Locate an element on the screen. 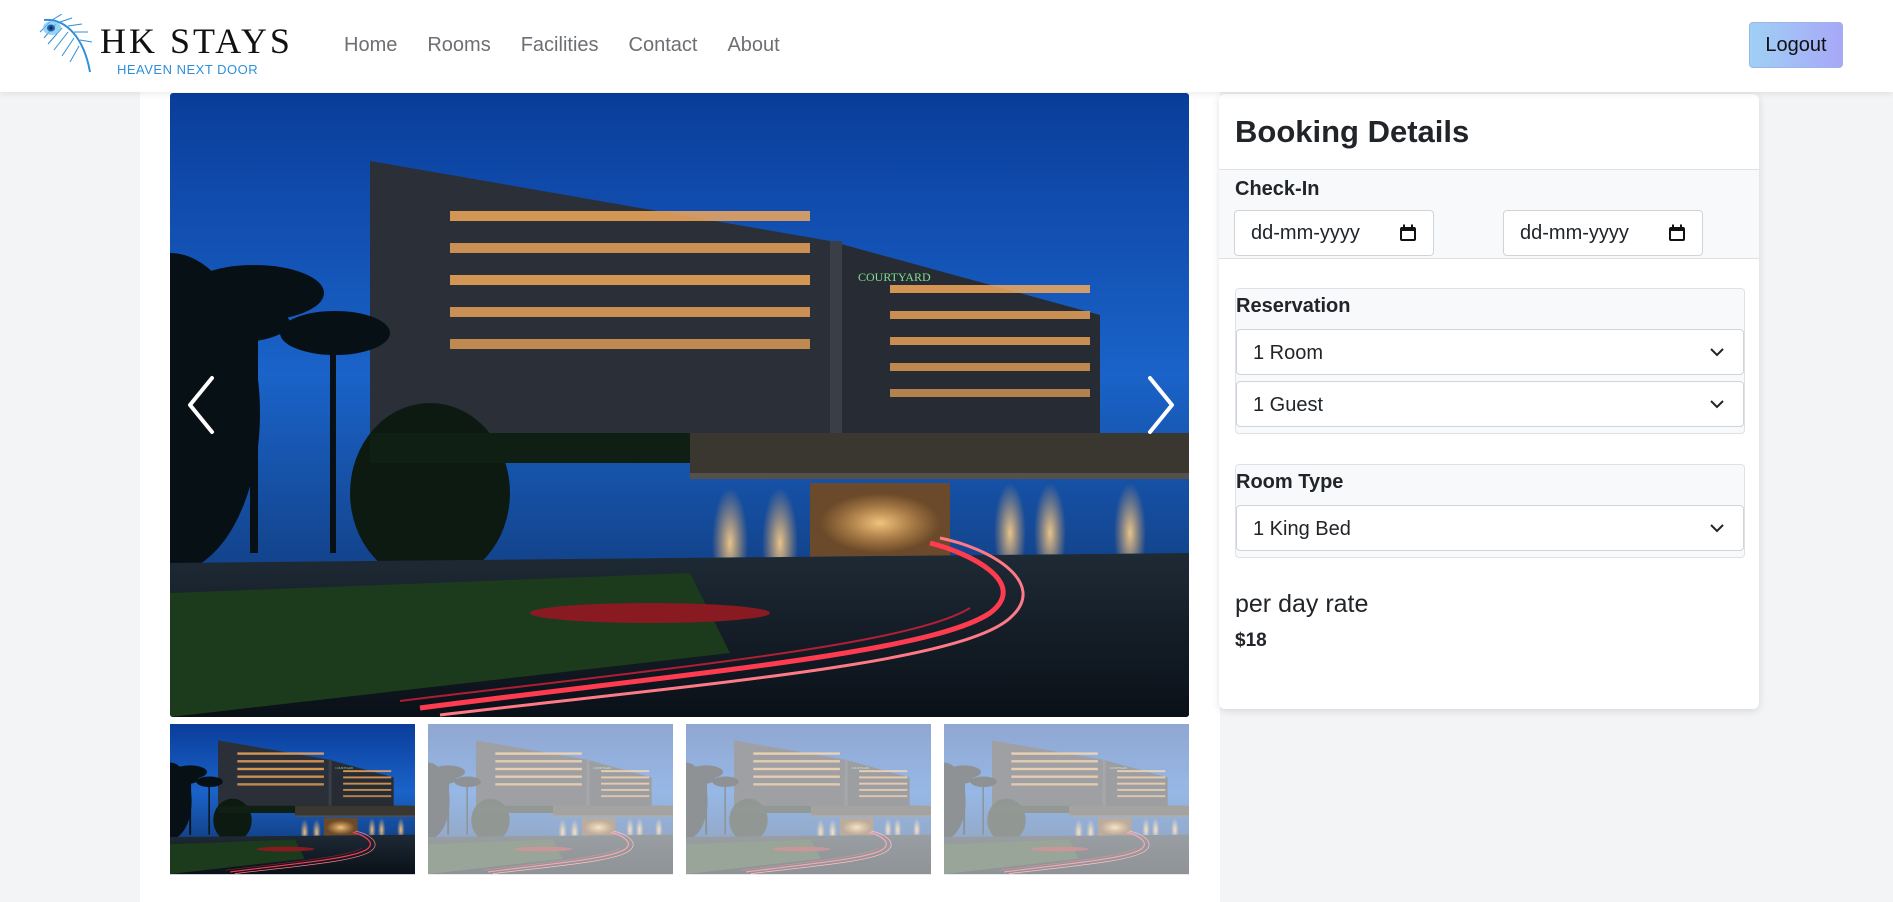  logout-button: Logout is located at coordinates (1796, 45).